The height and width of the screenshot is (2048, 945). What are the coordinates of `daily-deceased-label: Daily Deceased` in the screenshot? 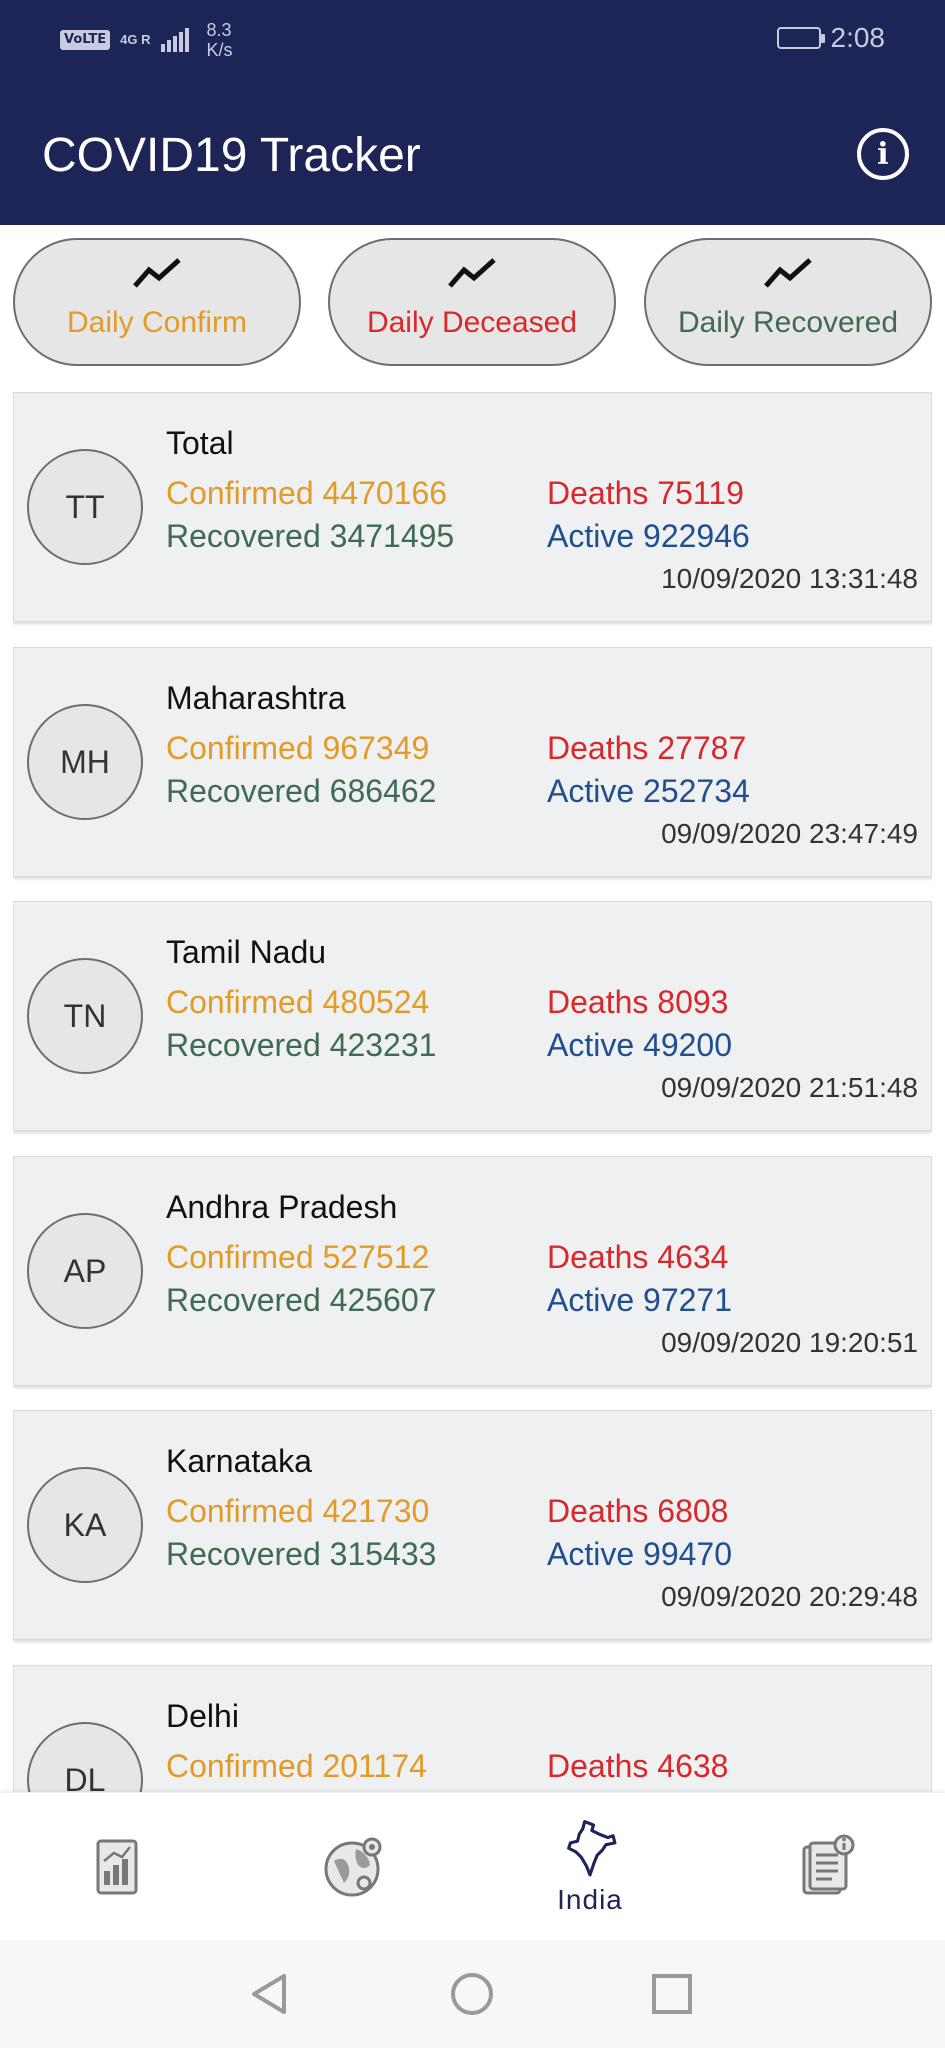 It's located at (472, 322).